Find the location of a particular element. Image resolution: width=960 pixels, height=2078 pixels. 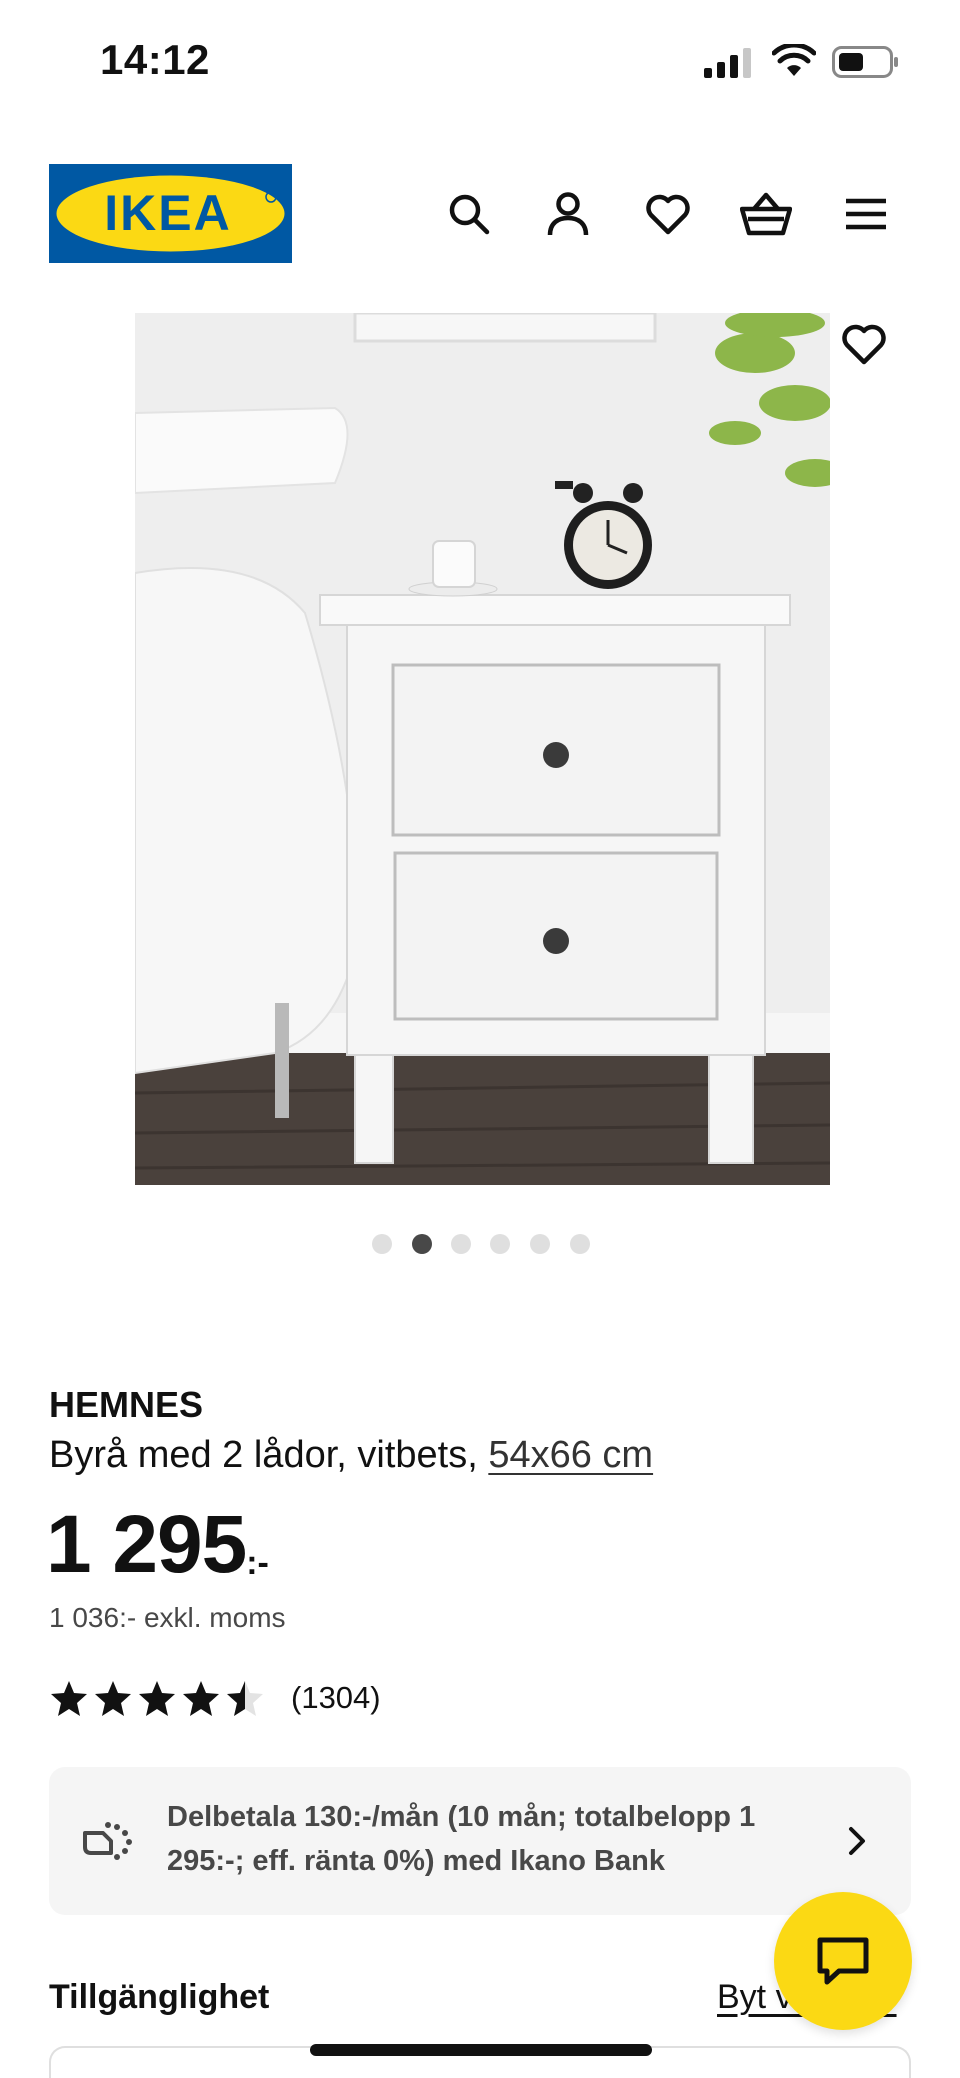

home-indicator is located at coordinates (481, 2050).